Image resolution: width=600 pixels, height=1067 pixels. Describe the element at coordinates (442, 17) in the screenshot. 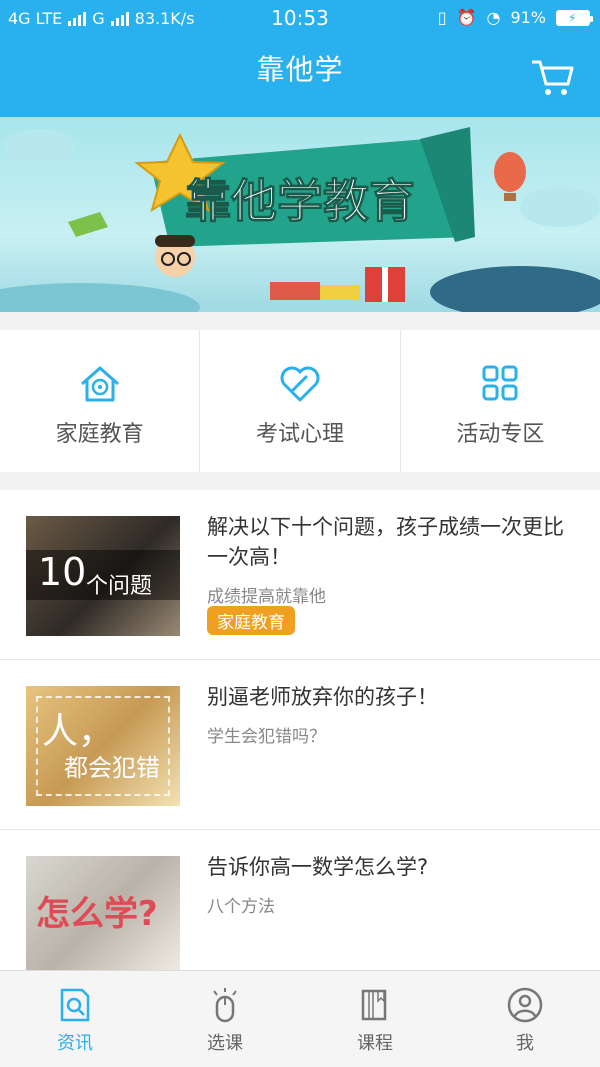

I see `vibrate-icon: ▯` at that location.